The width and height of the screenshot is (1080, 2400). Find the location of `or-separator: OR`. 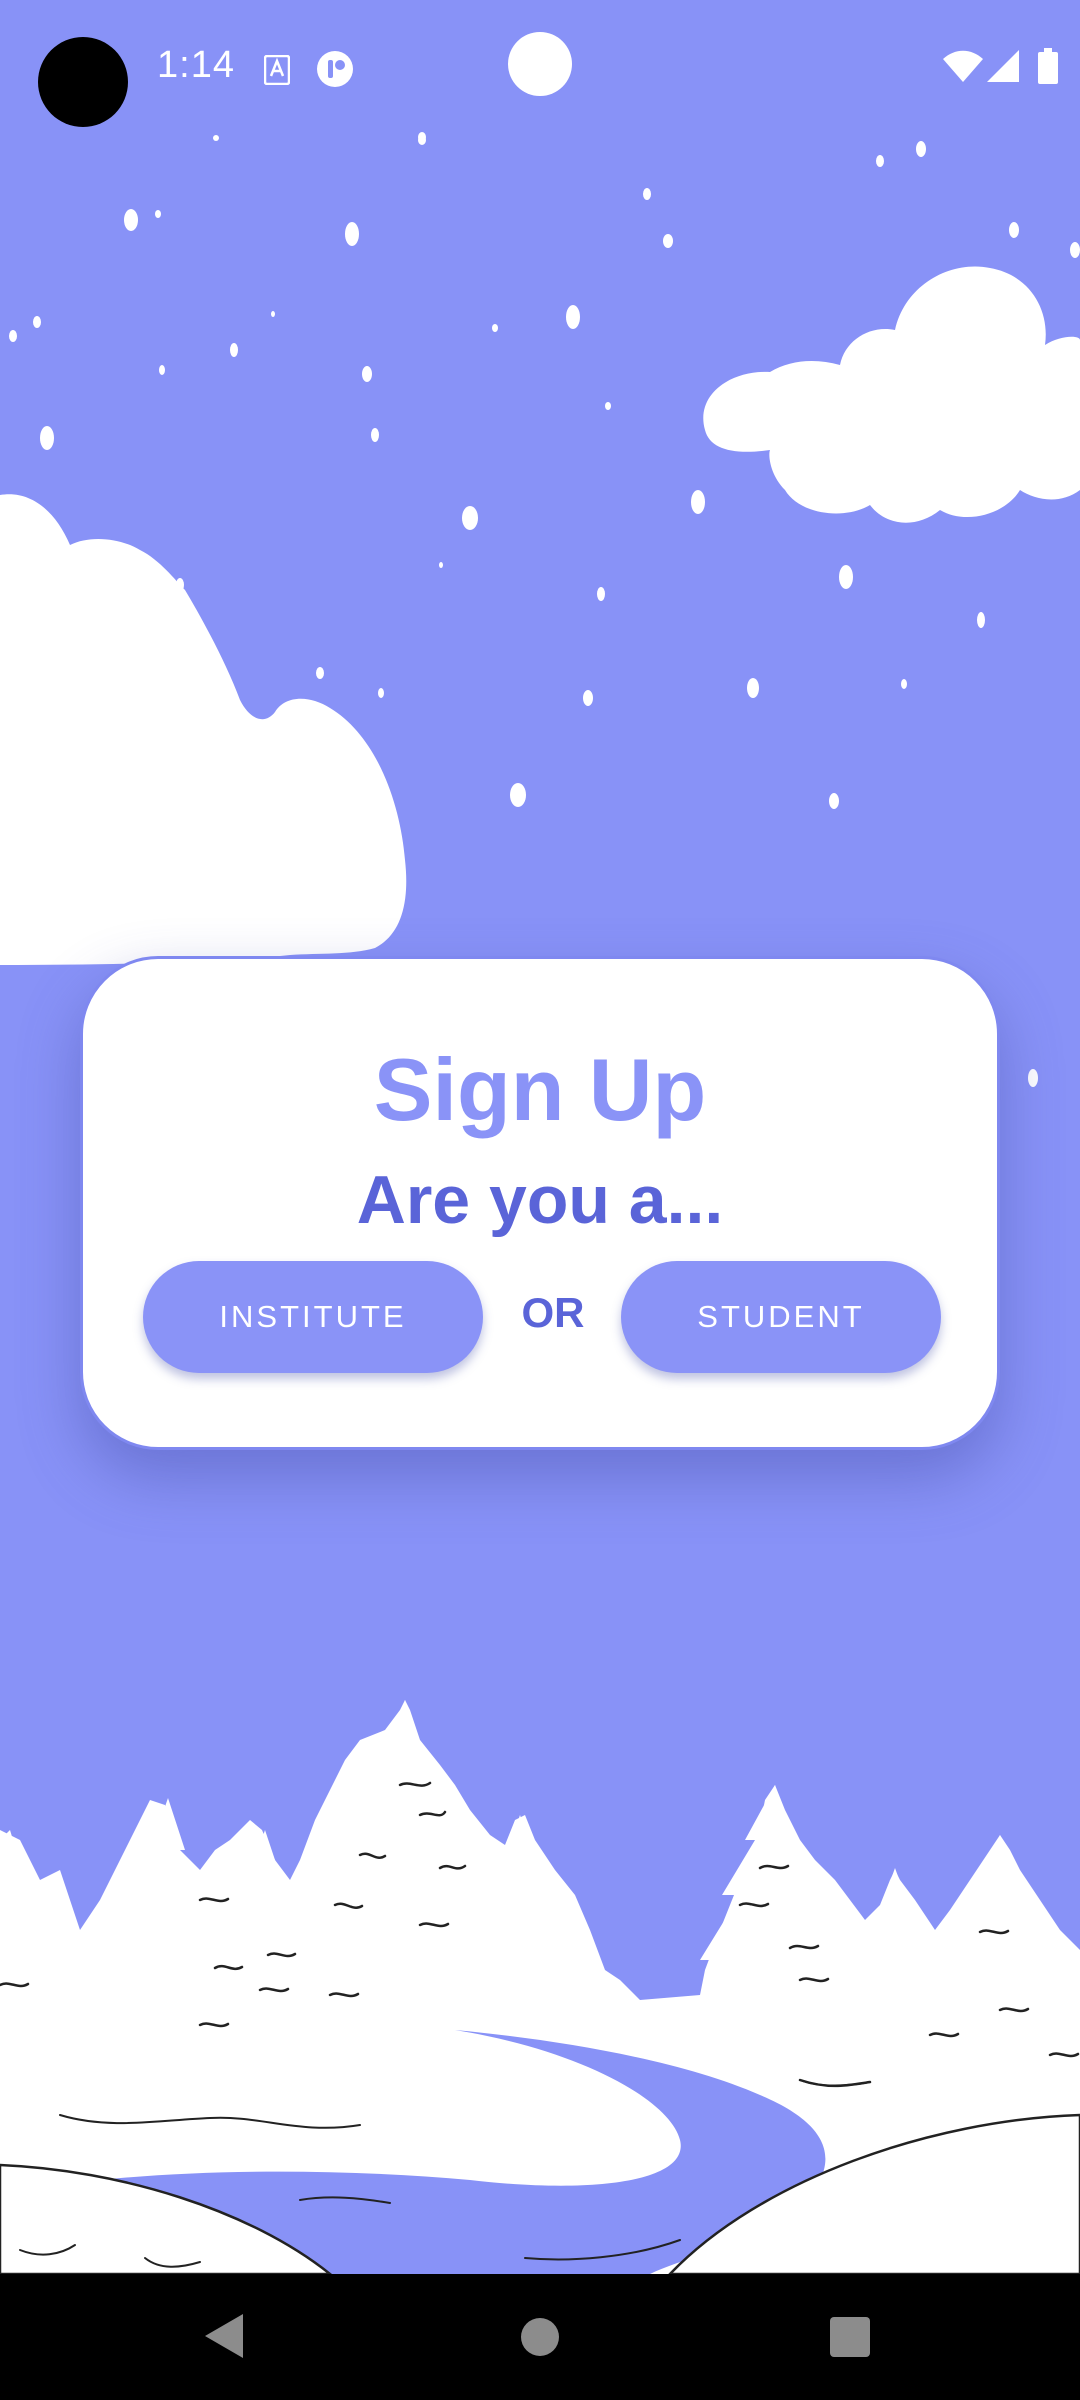

or-separator: OR is located at coordinates (553, 1312).